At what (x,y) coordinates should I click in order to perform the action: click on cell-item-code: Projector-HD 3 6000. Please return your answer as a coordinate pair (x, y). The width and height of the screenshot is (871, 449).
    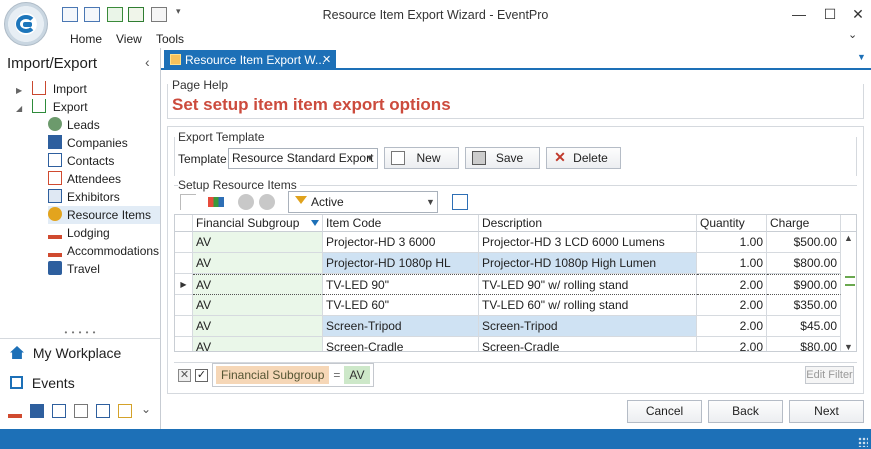
    Looking at the image, I should click on (401, 242).